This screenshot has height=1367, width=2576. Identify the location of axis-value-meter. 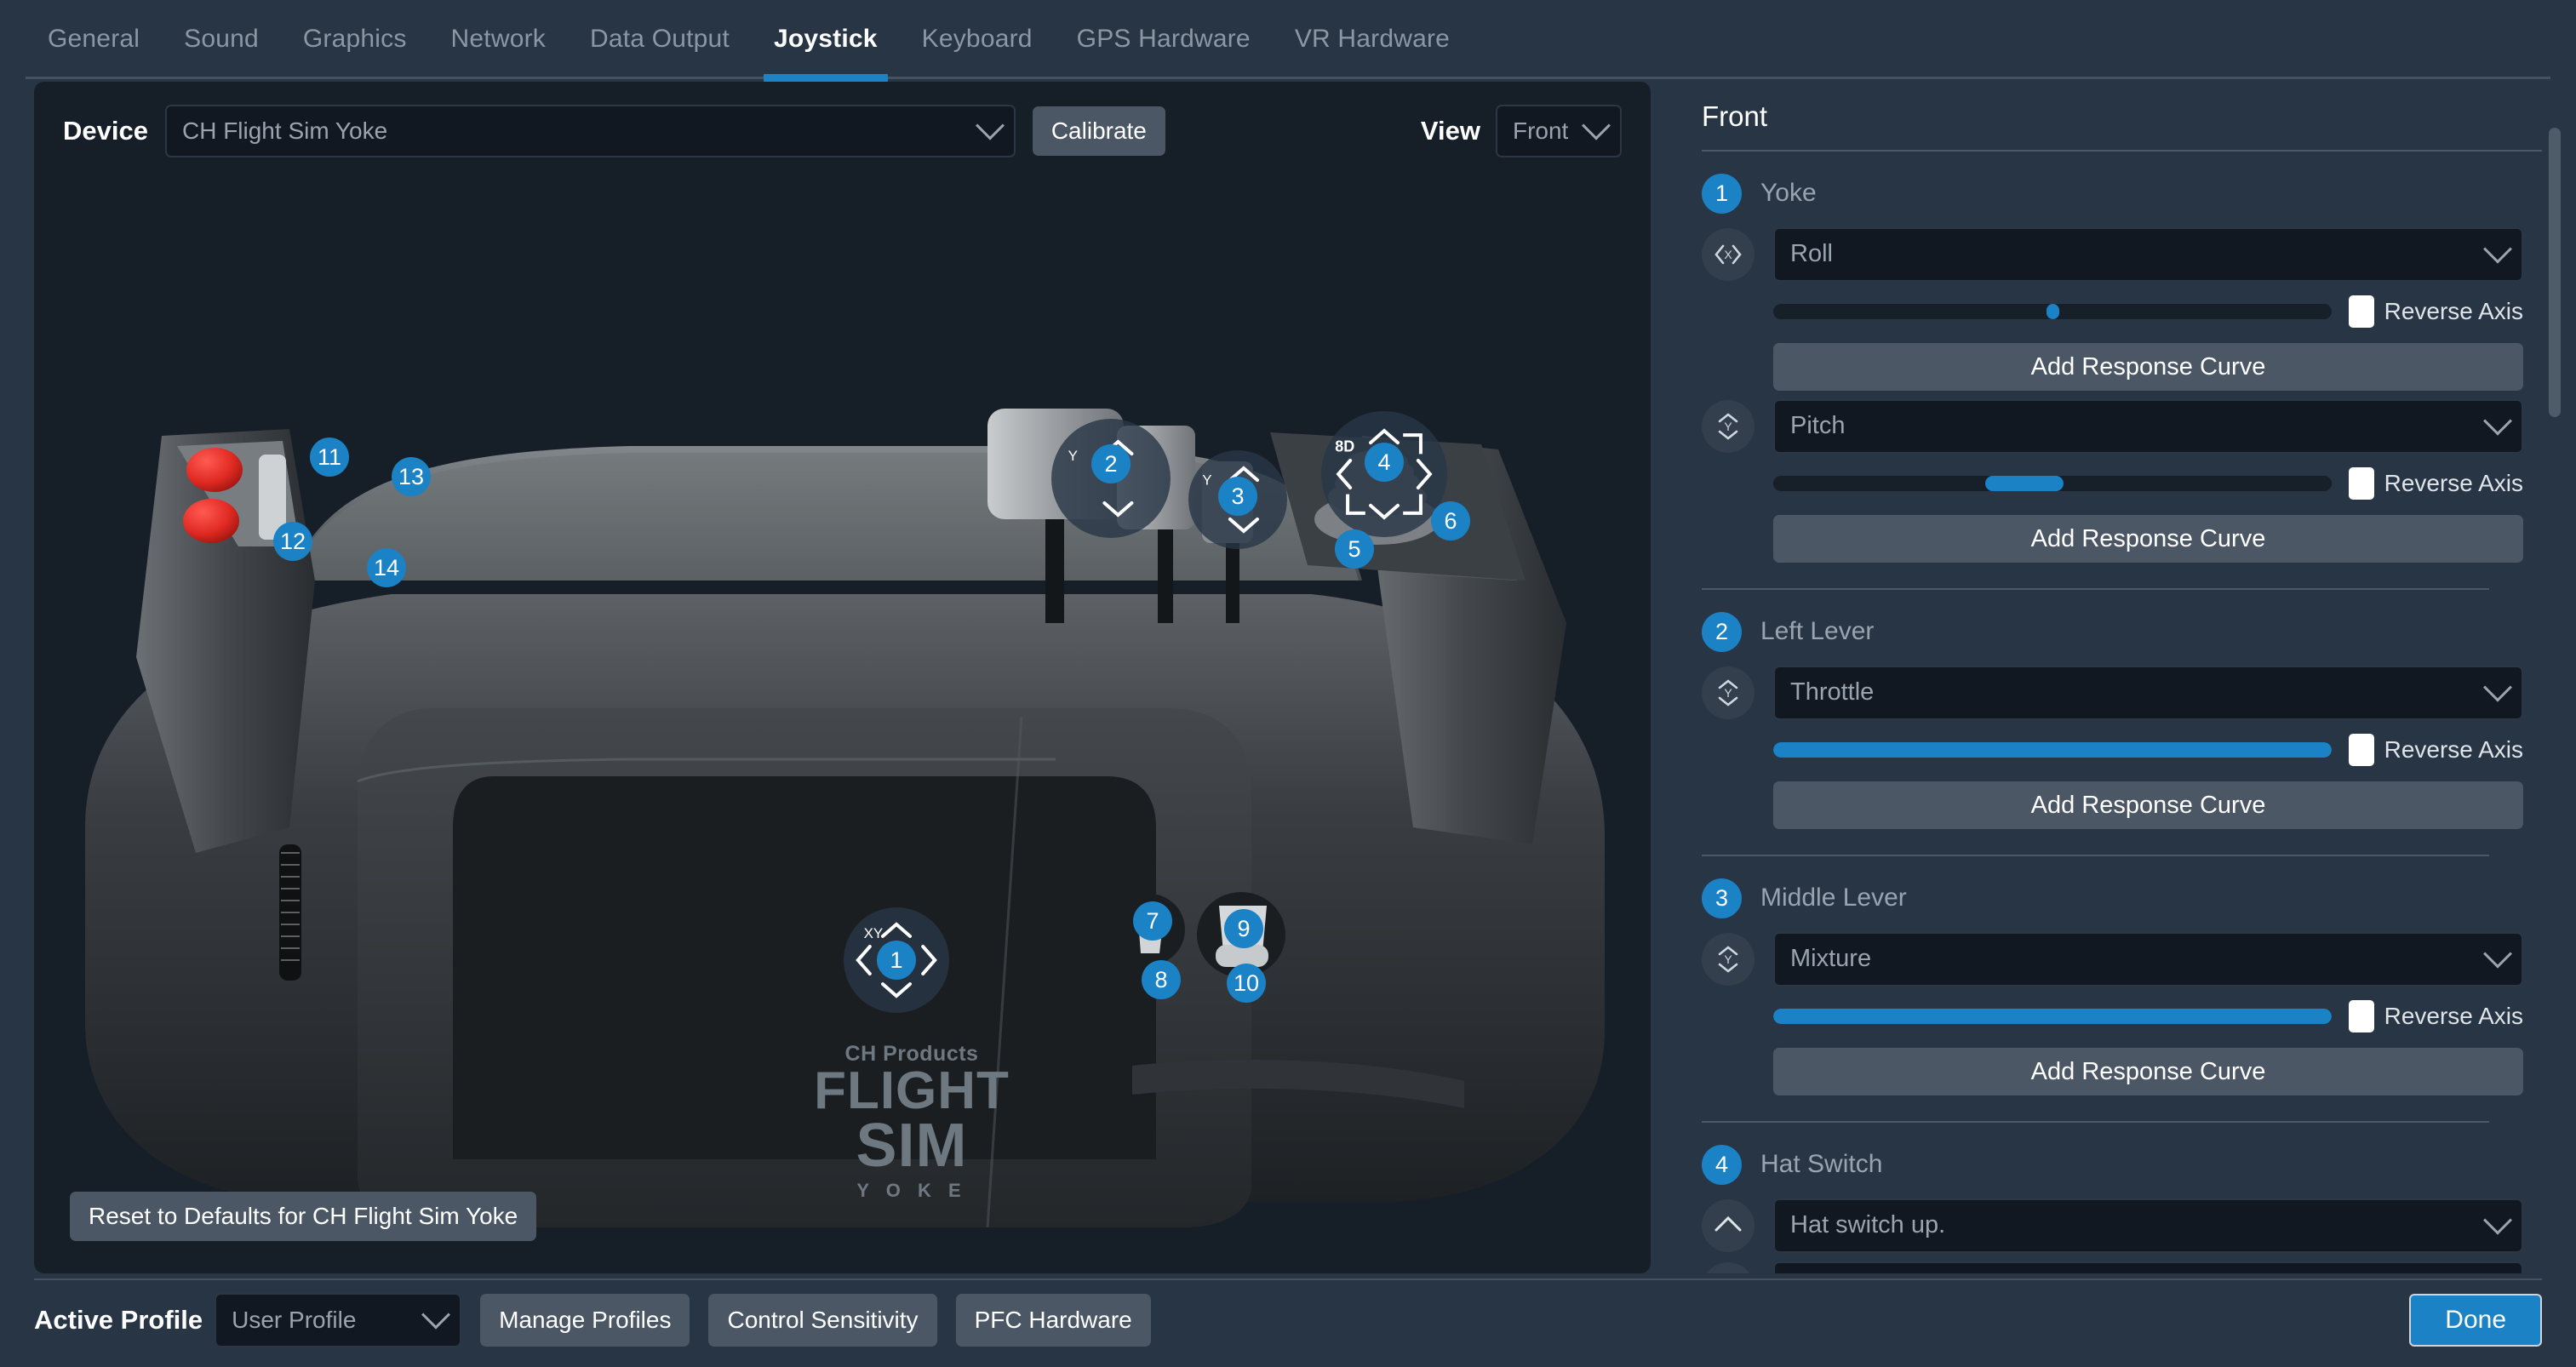
(2052, 311).